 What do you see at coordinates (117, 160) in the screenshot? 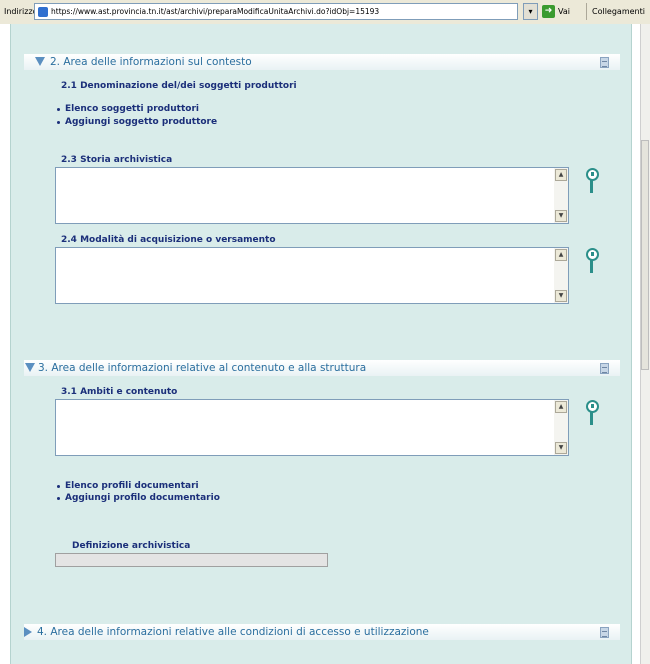
I see `field-2-3-label: 2.3 Storia archivistica` at bounding box center [117, 160].